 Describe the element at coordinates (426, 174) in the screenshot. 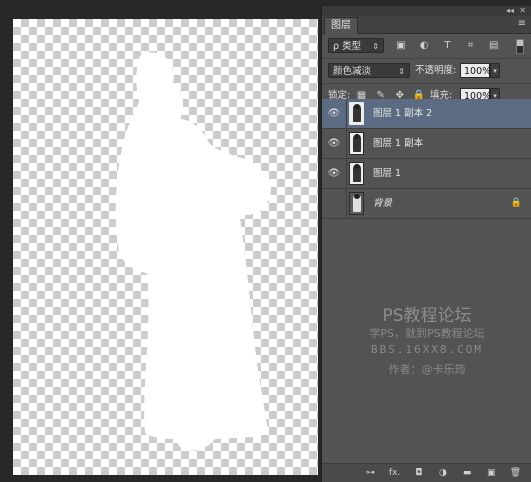

I see `layer-row: 👁 图层 1` at that location.